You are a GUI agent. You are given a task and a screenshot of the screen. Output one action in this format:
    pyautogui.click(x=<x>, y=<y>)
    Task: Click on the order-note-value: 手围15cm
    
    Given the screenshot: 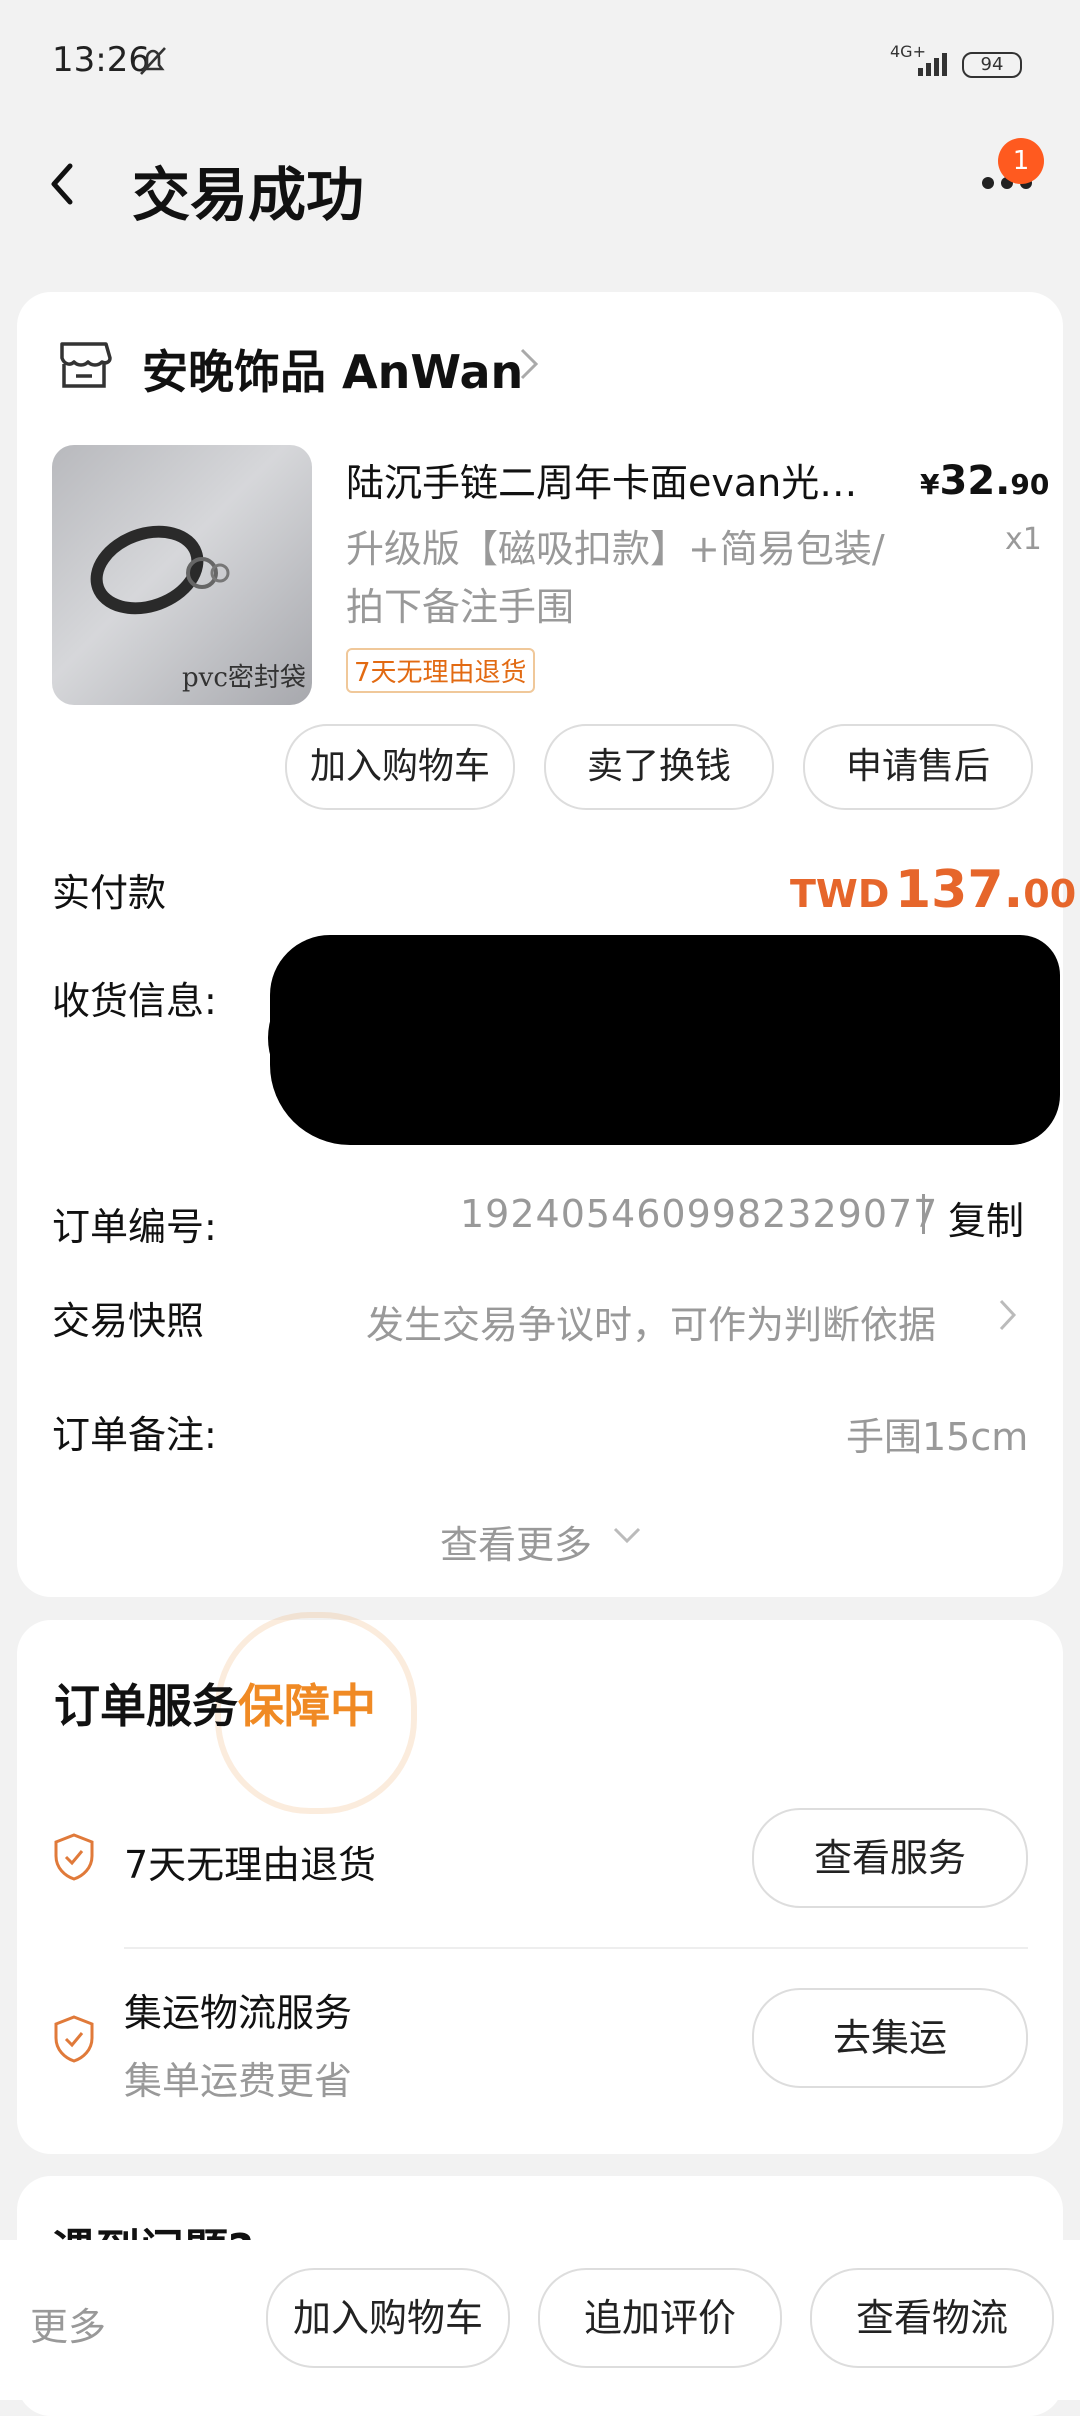 What is the action you would take?
    pyautogui.click(x=937, y=1437)
    